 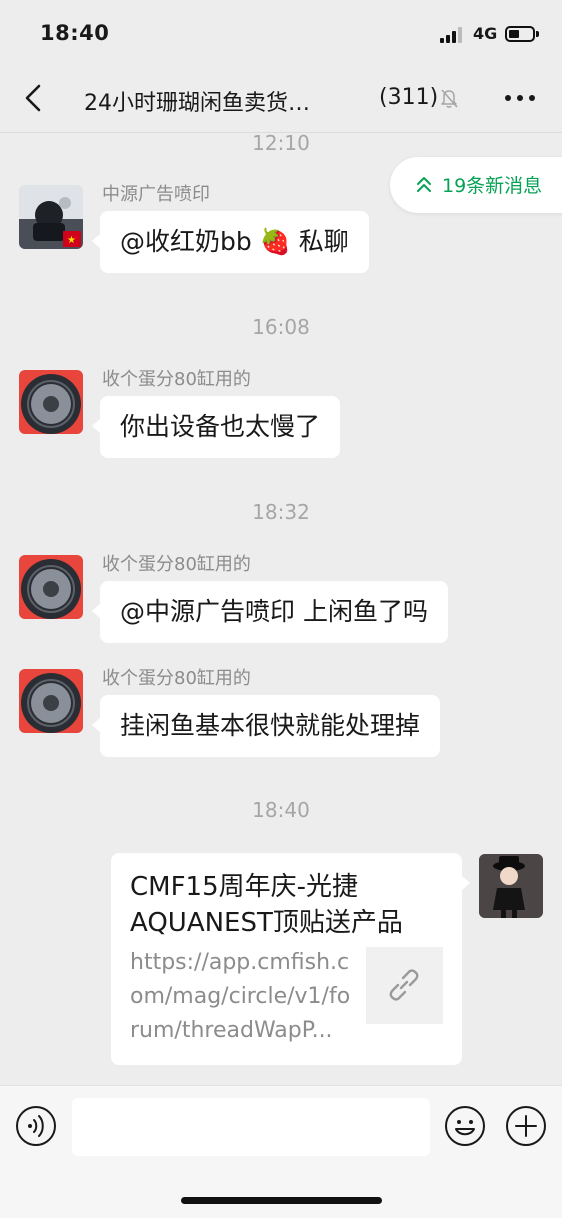 What do you see at coordinates (492, 186) in the screenshot?
I see `new-messages-label: 19条新消息` at bounding box center [492, 186].